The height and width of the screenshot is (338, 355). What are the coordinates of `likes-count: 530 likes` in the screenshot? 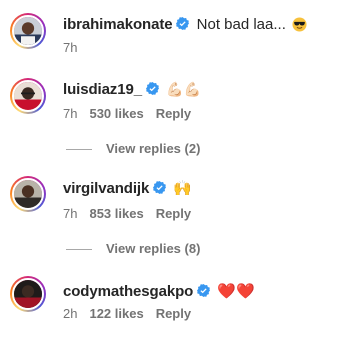 It's located at (116, 113).